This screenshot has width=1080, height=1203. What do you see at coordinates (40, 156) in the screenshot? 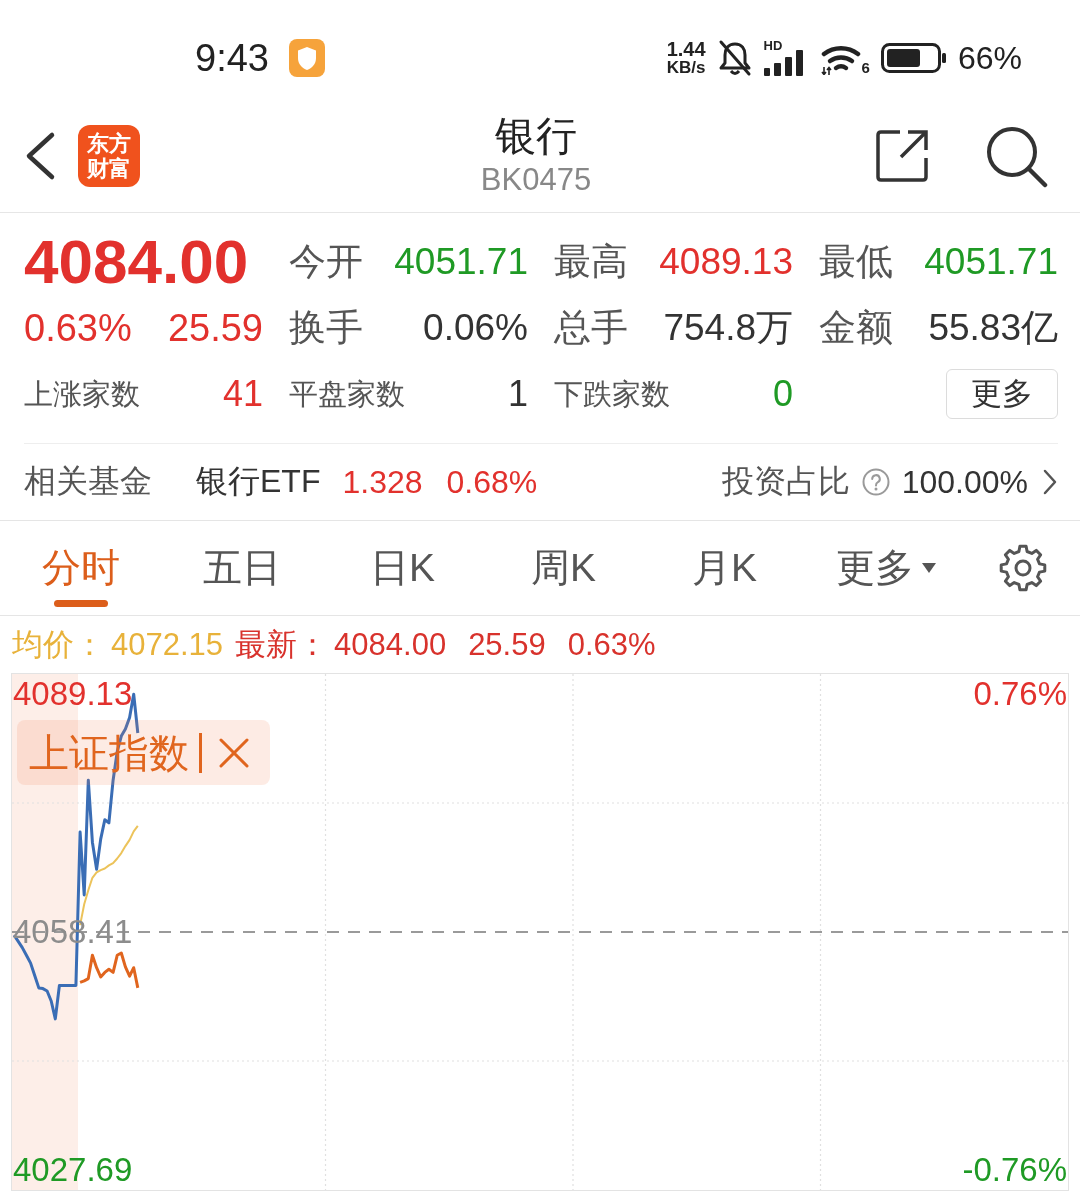
I see `back-icon` at bounding box center [40, 156].